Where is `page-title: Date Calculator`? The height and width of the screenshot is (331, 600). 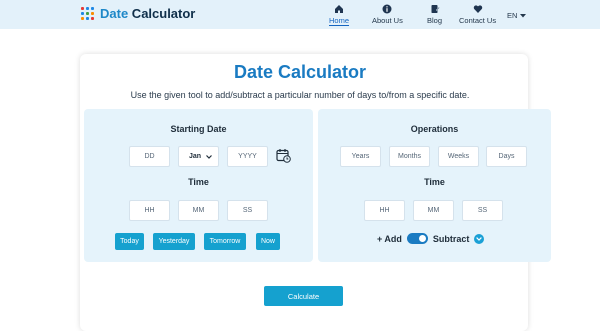
page-title: Date Calculator is located at coordinates (300, 72).